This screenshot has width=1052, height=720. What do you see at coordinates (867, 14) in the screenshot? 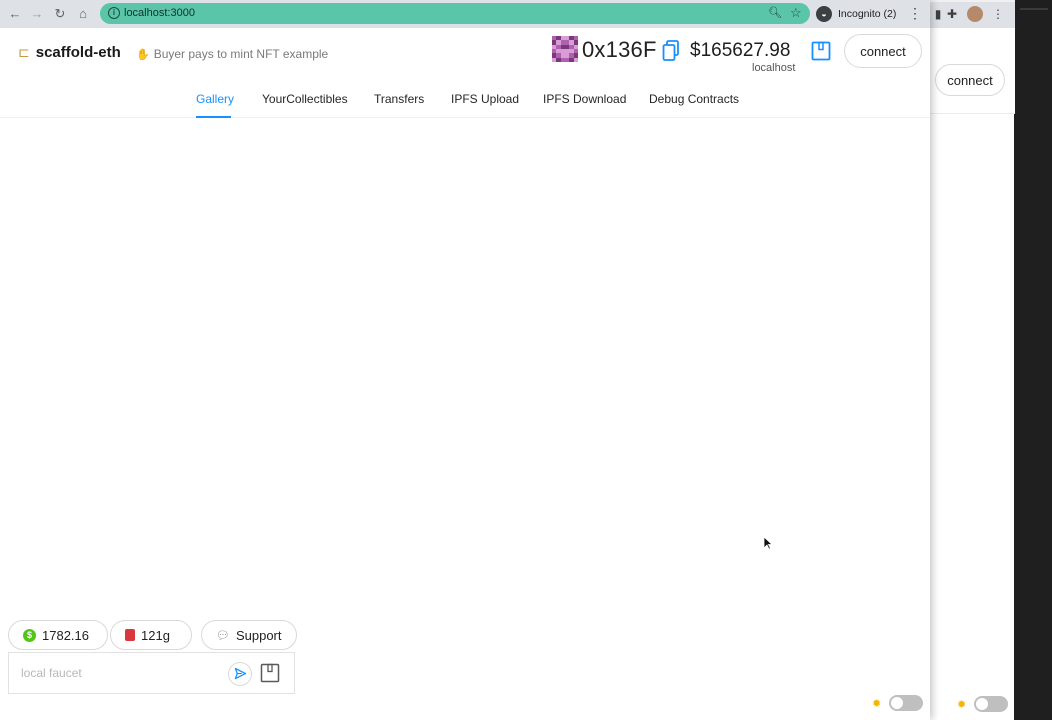
I see `incognito-label: Incognito (2)` at bounding box center [867, 14].